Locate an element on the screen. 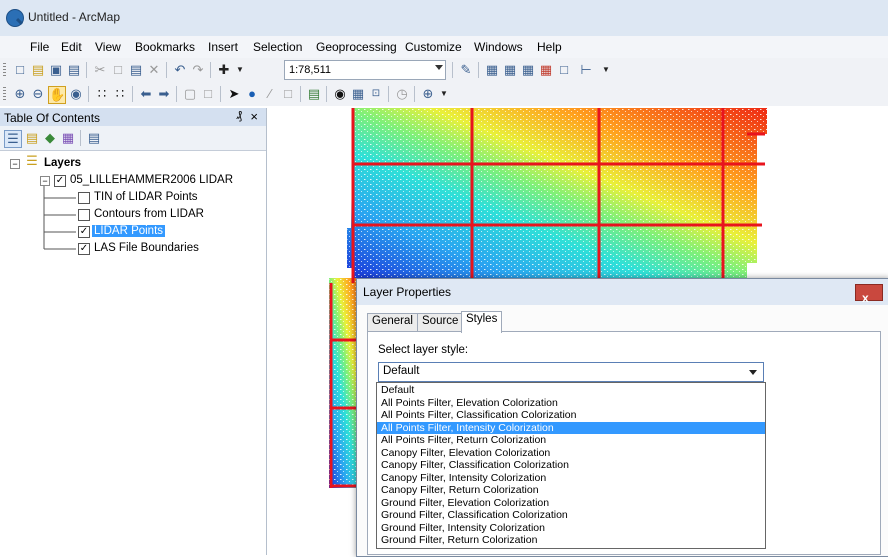  list-by-drawing-order-icon: ☰ is located at coordinates (13, 139).